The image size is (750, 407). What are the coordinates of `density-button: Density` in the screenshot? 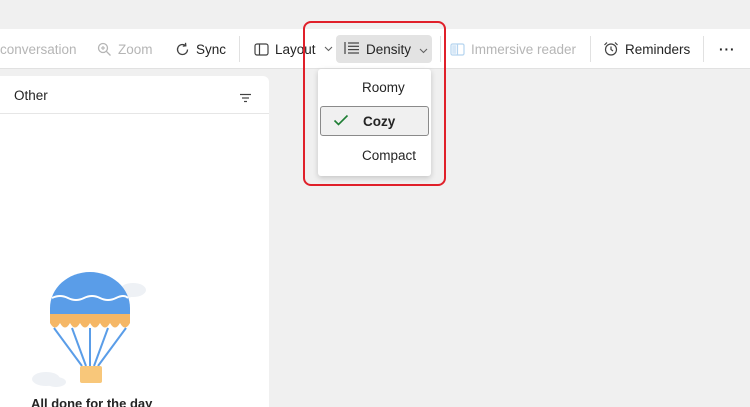 It's located at (384, 49).